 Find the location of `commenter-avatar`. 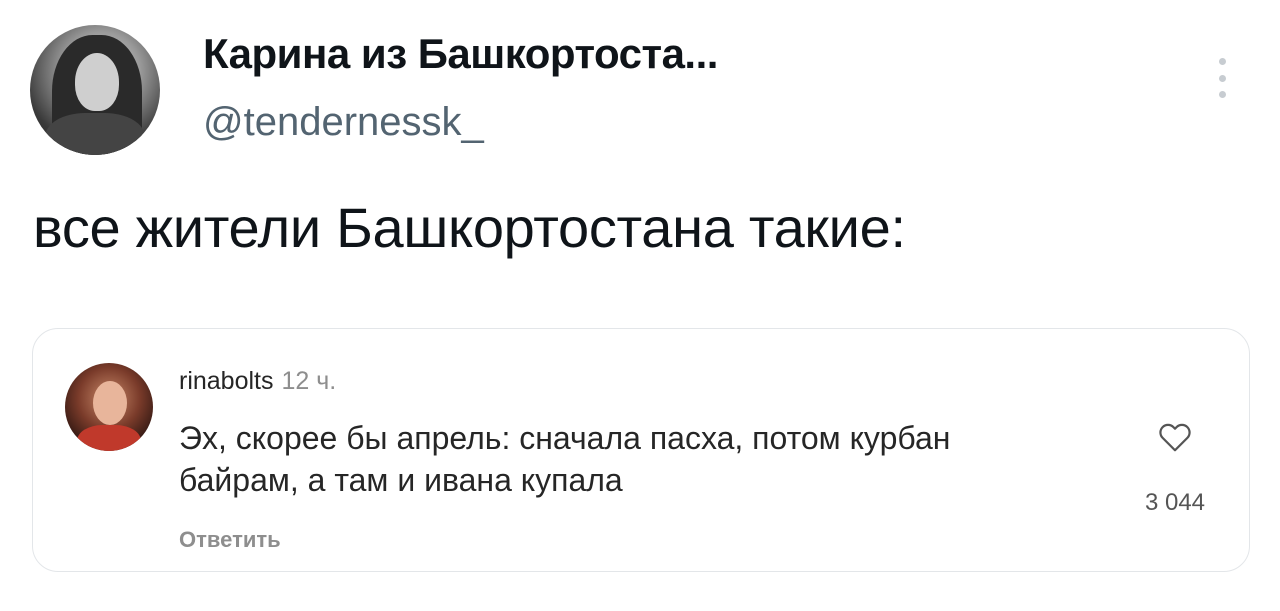

commenter-avatar is located at coordinates (109, 407).